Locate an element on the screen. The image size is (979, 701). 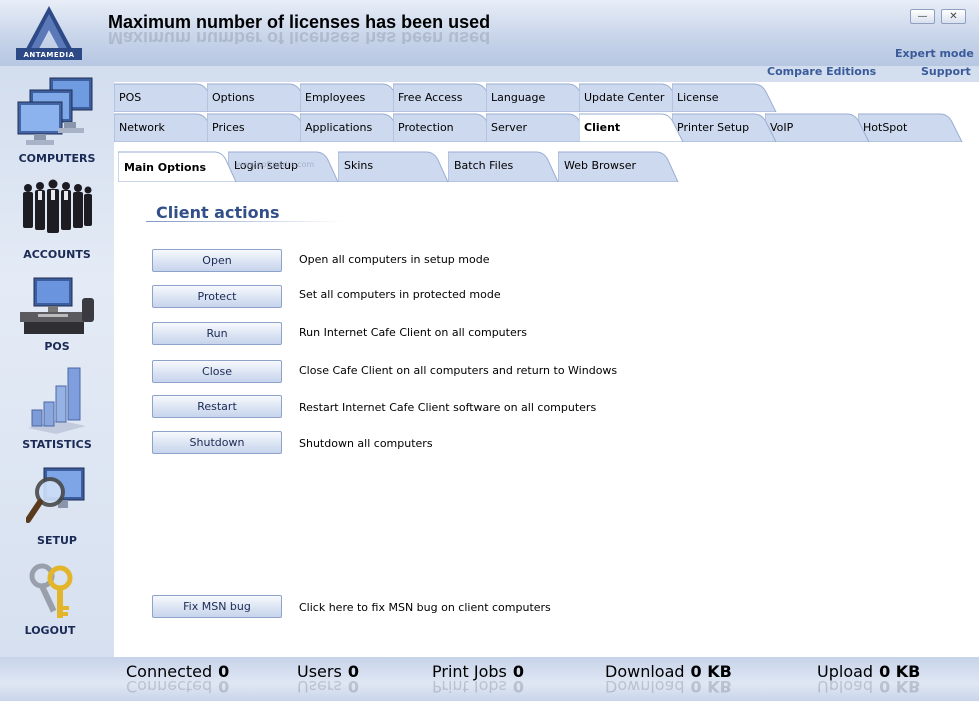
close-clients-button: Close is located at coordinates (217, 371).